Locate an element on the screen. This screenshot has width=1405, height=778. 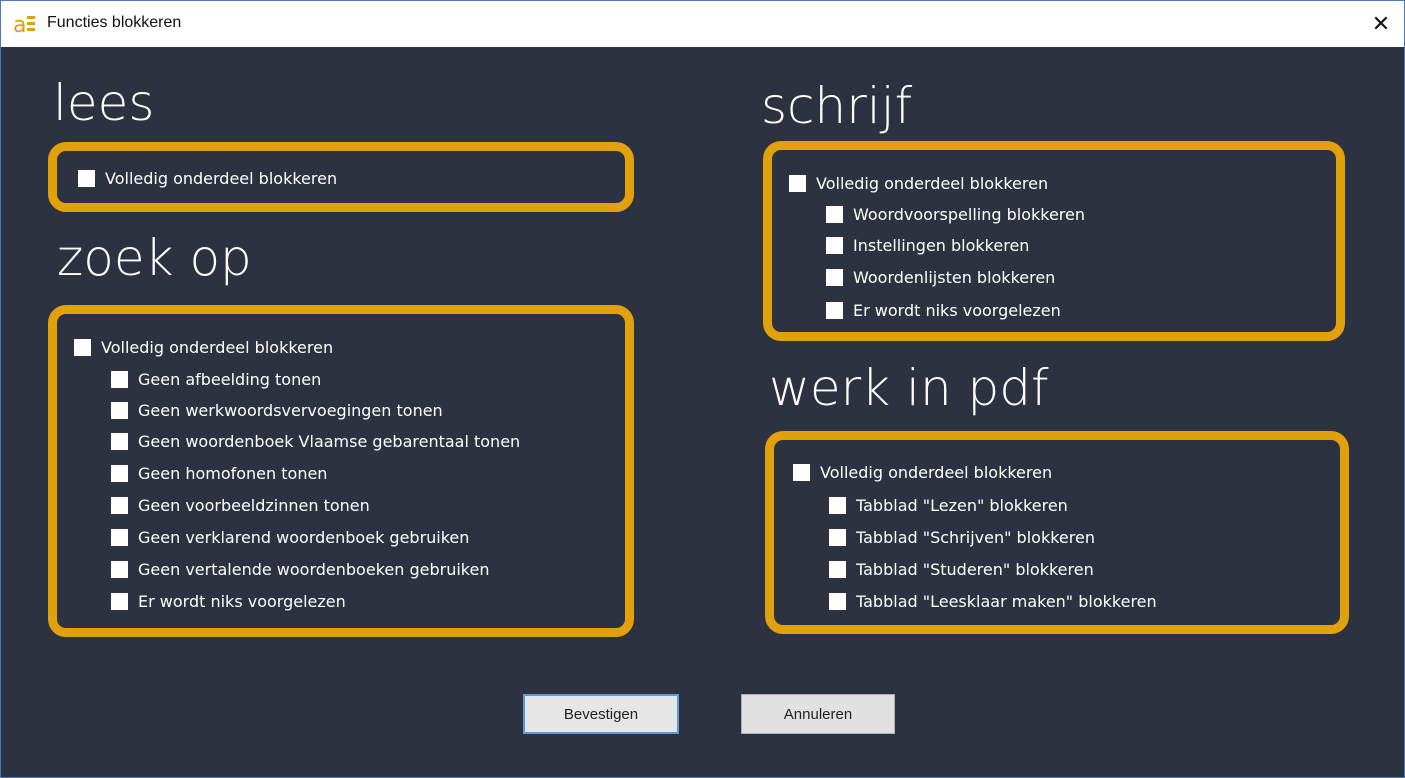
checkbox-label: Woordvoorspelling blokkeren is located at coordinates (969, 214).